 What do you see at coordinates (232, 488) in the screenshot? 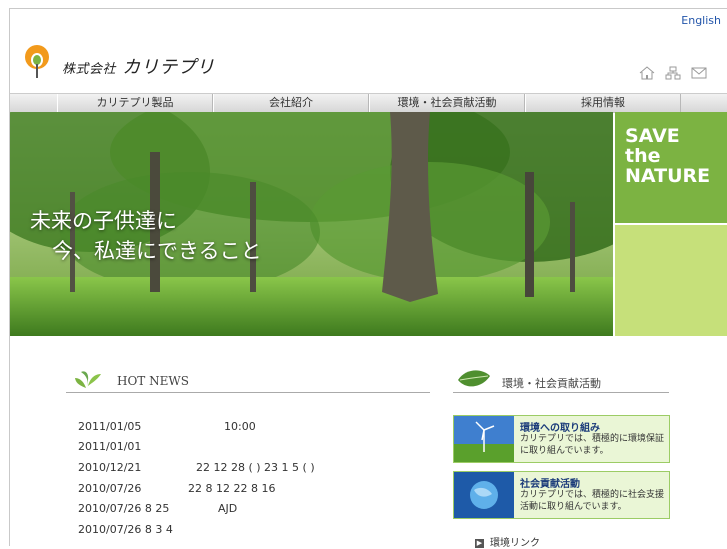
I see `news-text: 22 8 12 22 8 16` at bounding box center [232, 488].